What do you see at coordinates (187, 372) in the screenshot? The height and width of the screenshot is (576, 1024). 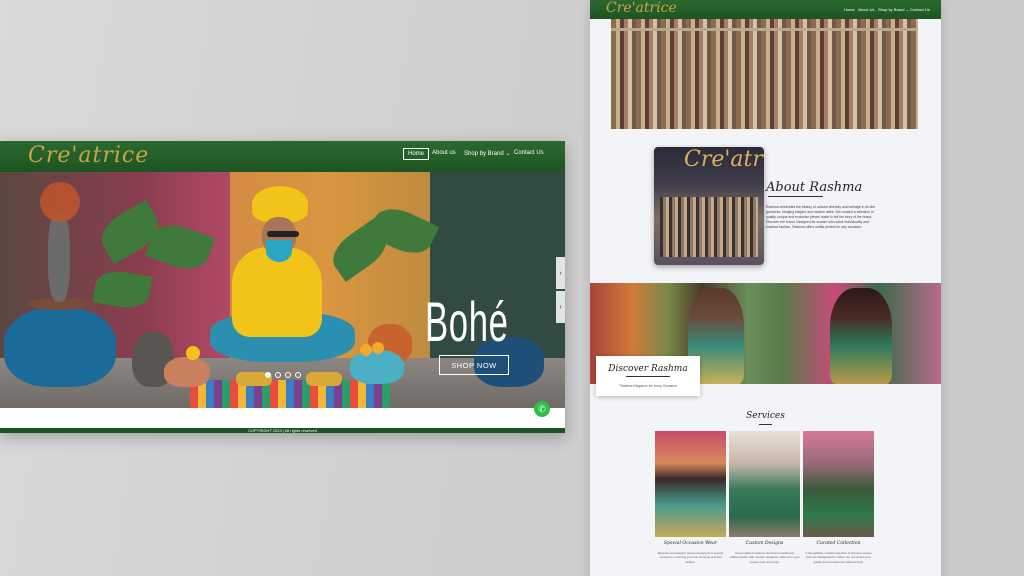 I see `flower-pot` at bounding box center [187, 372].